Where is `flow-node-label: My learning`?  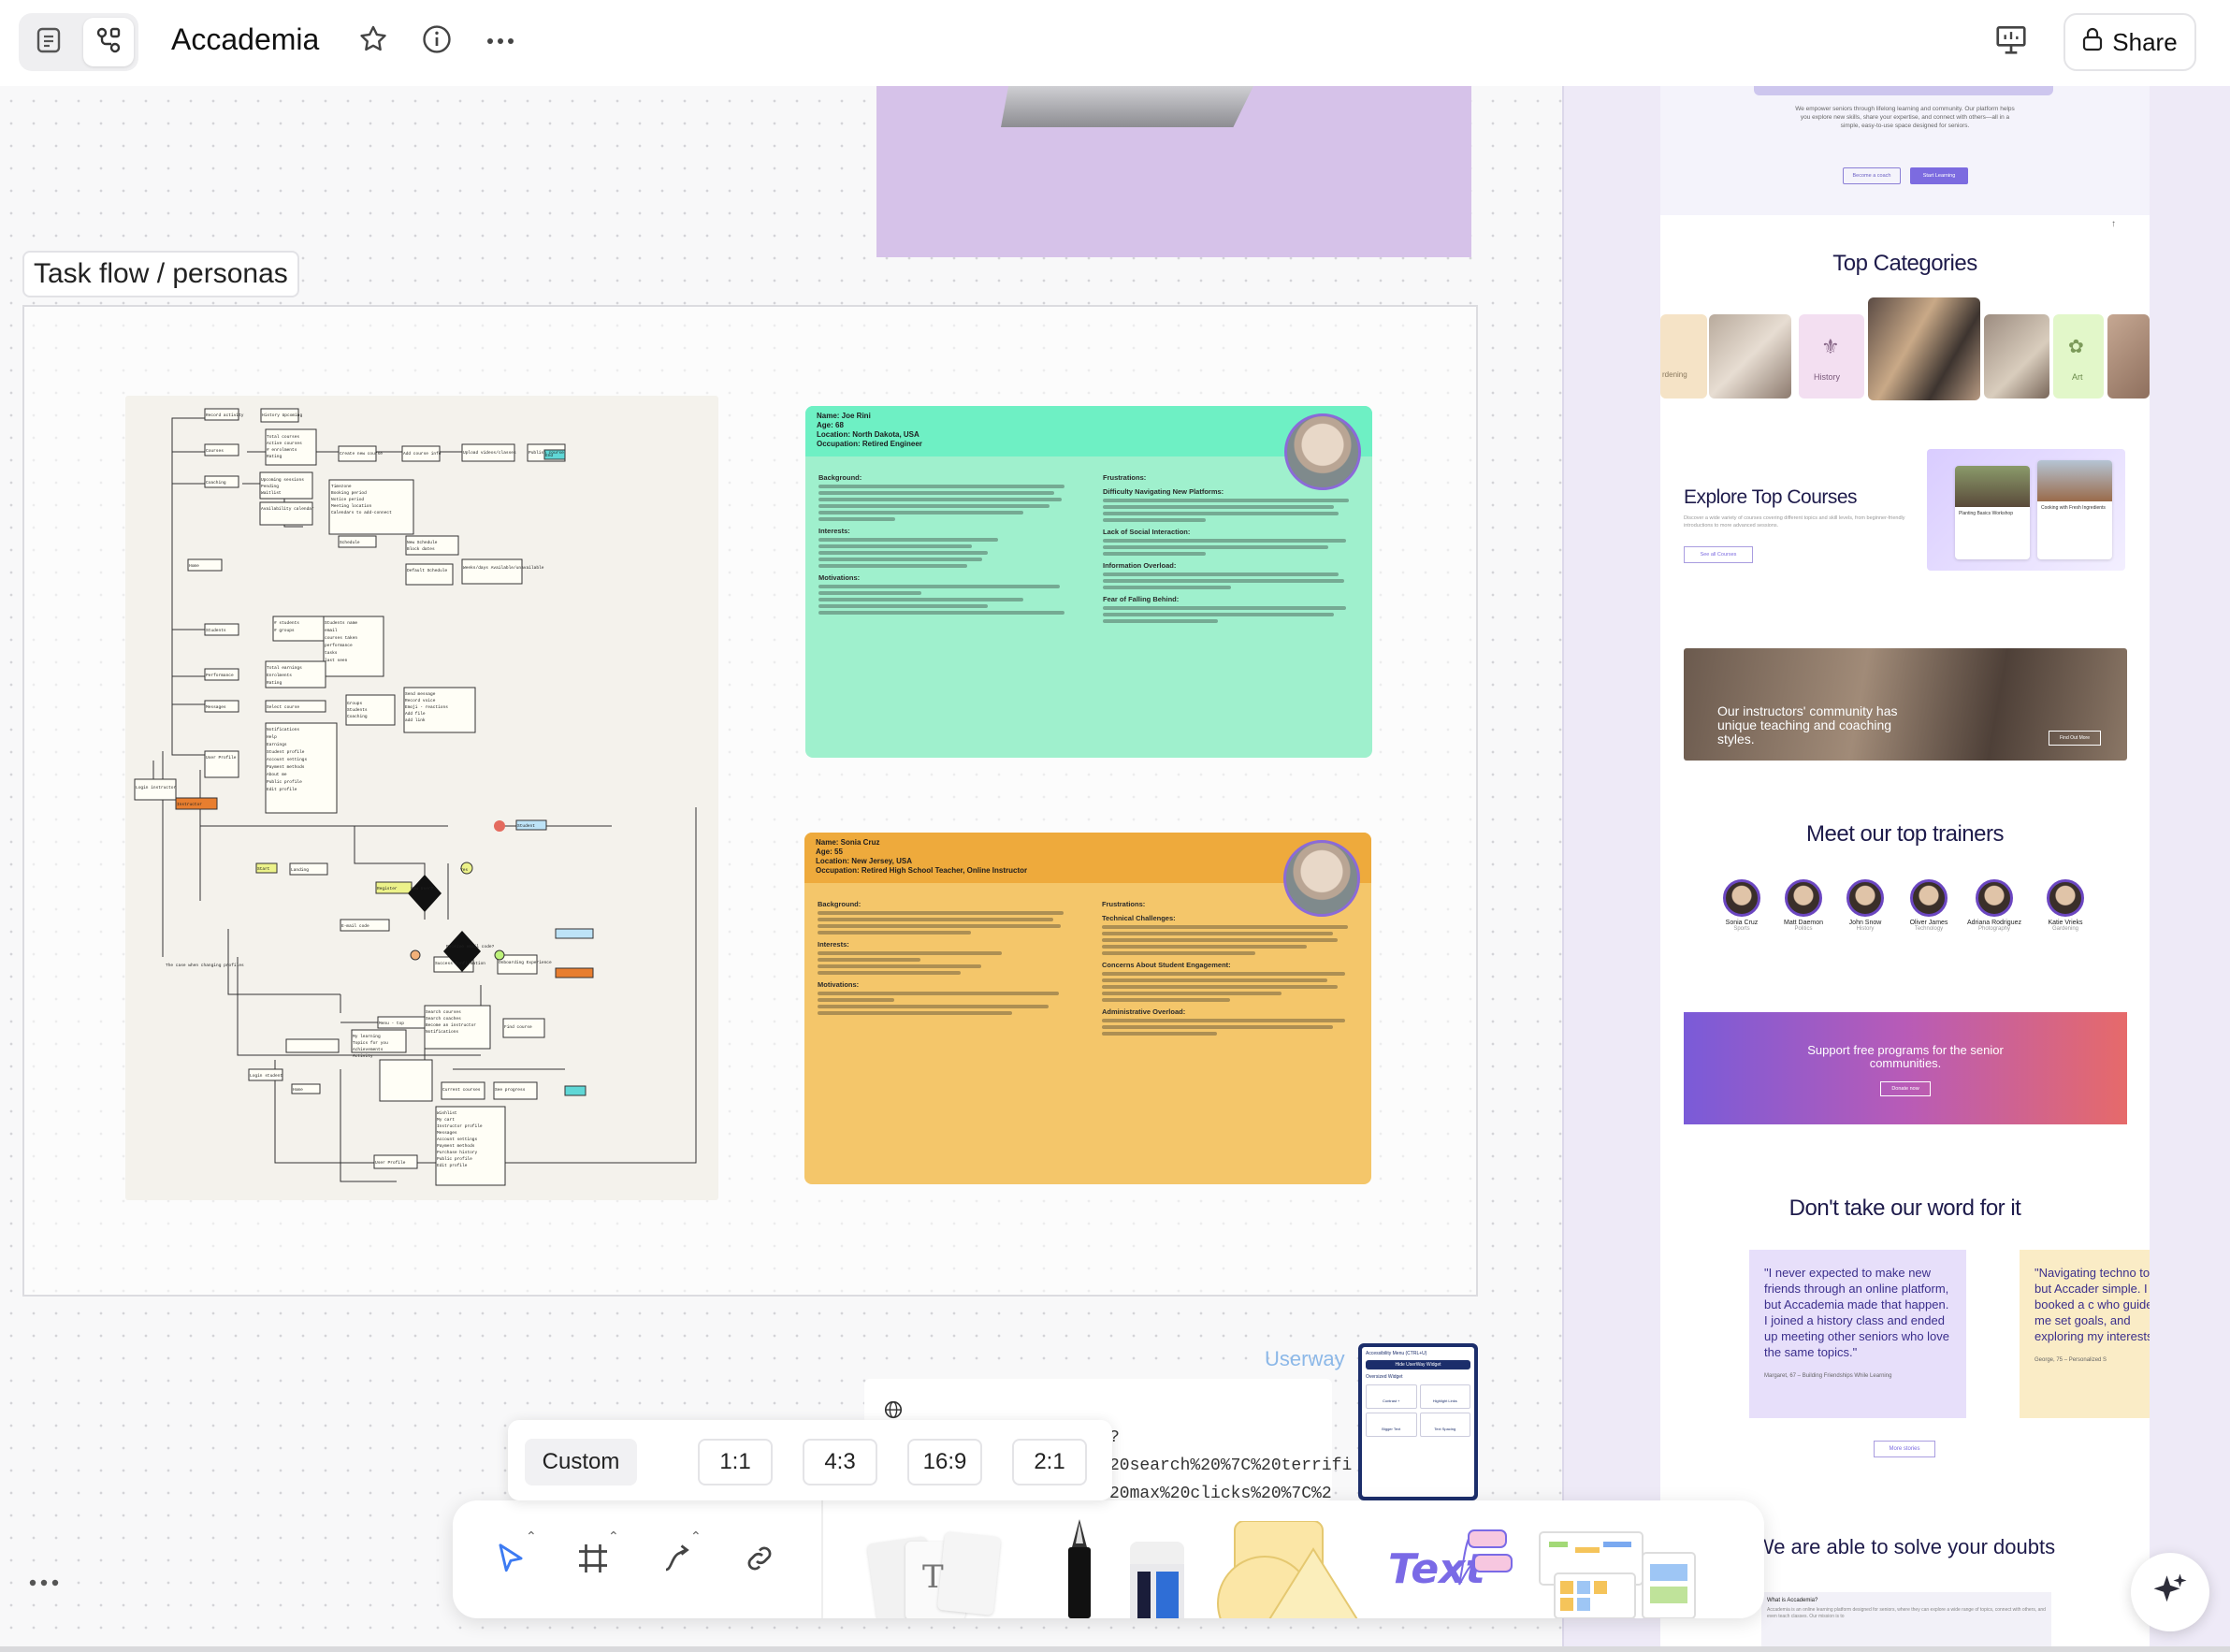
flow-node-label: My learning is located at coordinates (367, 1036).